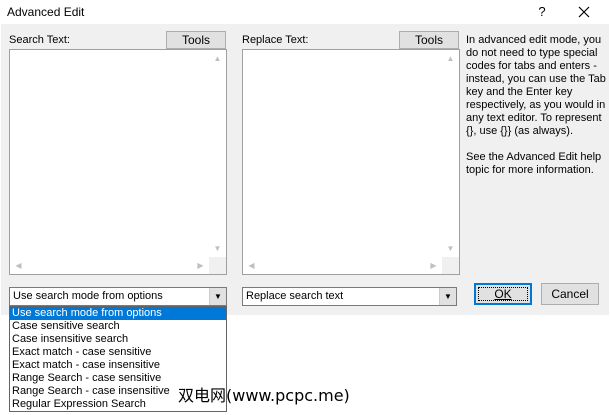 The height and width of the screenshot is (415, 610). Describe the element at coordinates (46, 12) in the screenshot. I see `window-title: Advanced Edit` at that location.